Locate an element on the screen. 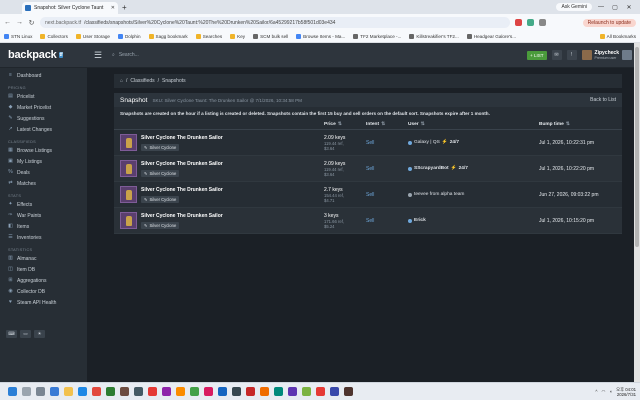 Image resolution: width=640 pixels, height=400 pixels. minimize-icon: — is located at coordinates (601, 7).